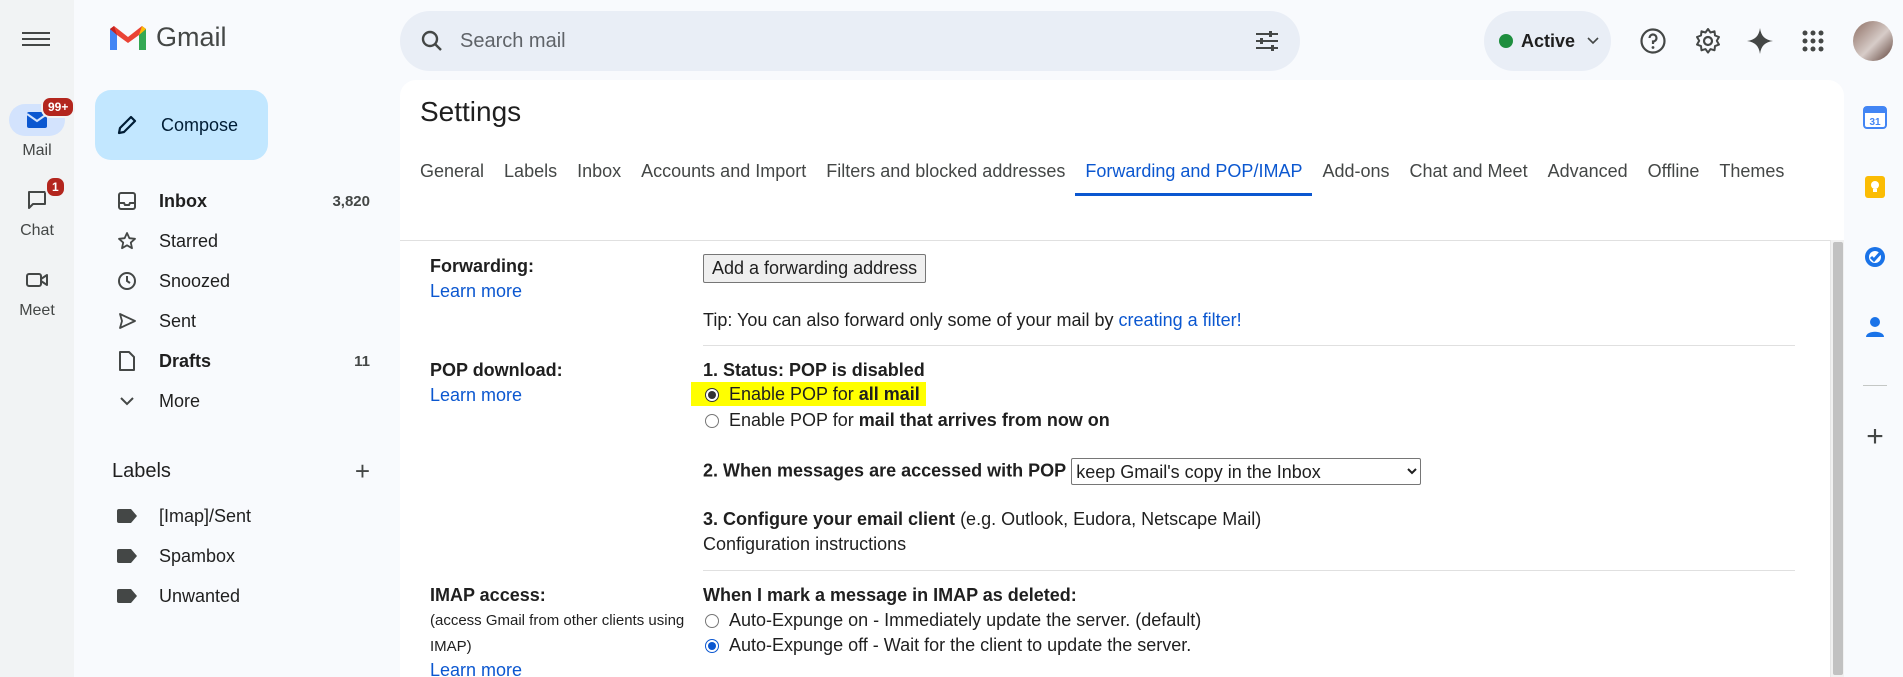  What do you see at coordinates (1875, 327) in the screenshot?
I see `contacts-icon` at bounding box center [1875, 327].